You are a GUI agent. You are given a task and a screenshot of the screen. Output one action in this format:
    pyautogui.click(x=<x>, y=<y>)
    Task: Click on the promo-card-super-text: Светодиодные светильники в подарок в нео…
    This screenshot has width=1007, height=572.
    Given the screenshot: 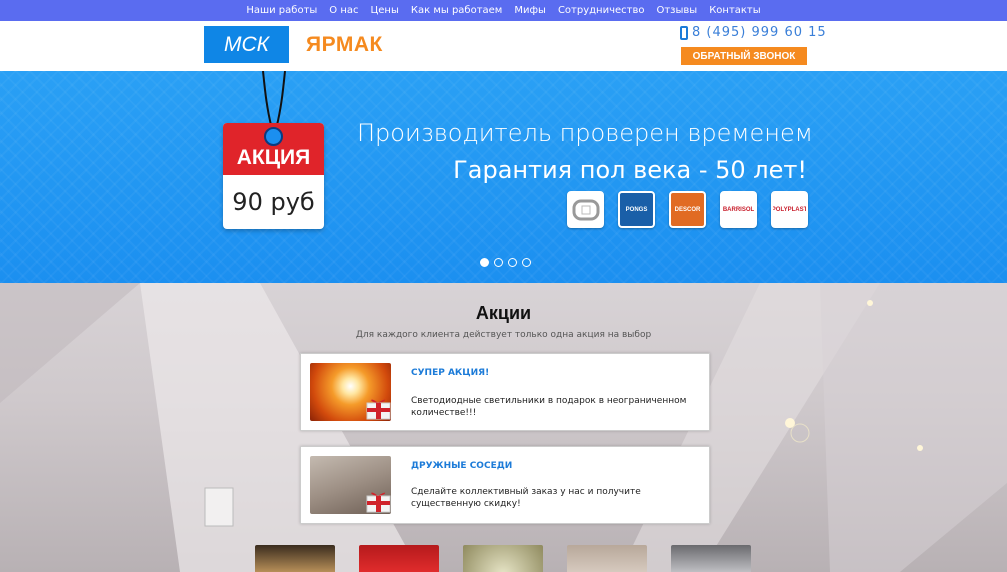 What is the action you would take?
    pyautogui.click(x=549, y=407)
    